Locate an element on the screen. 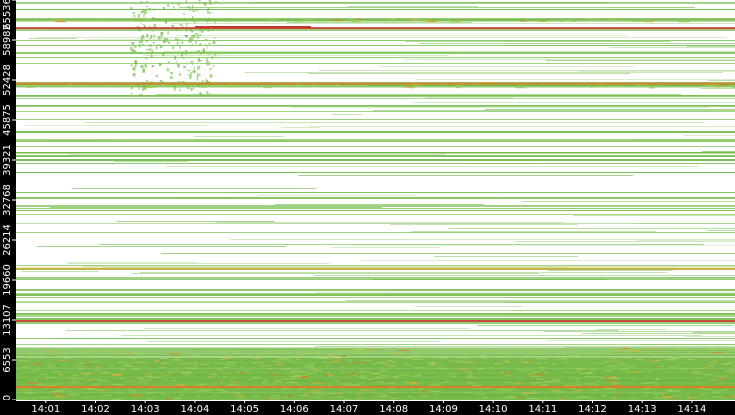 Image resolution: width=735 pixels, height=415 pixels. x-tick-label: 14:14 is located at coordinates (691, 409).